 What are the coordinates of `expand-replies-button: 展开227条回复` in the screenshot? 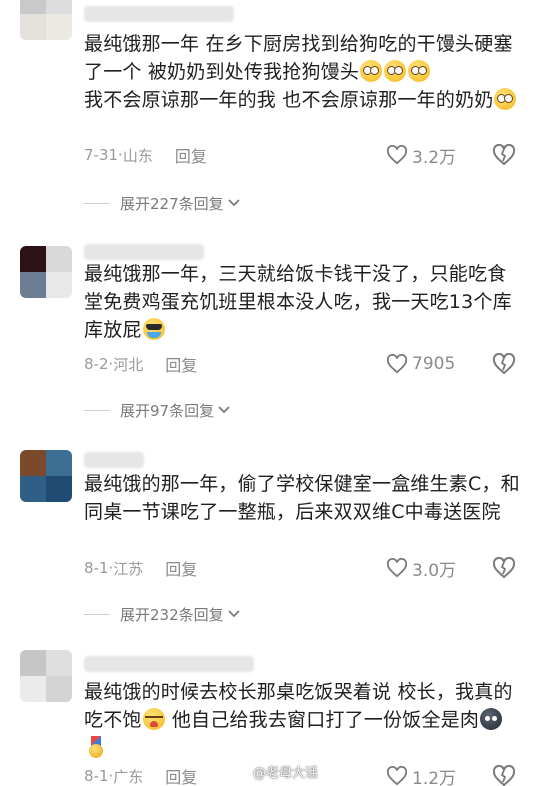 It's located at (162, 203).